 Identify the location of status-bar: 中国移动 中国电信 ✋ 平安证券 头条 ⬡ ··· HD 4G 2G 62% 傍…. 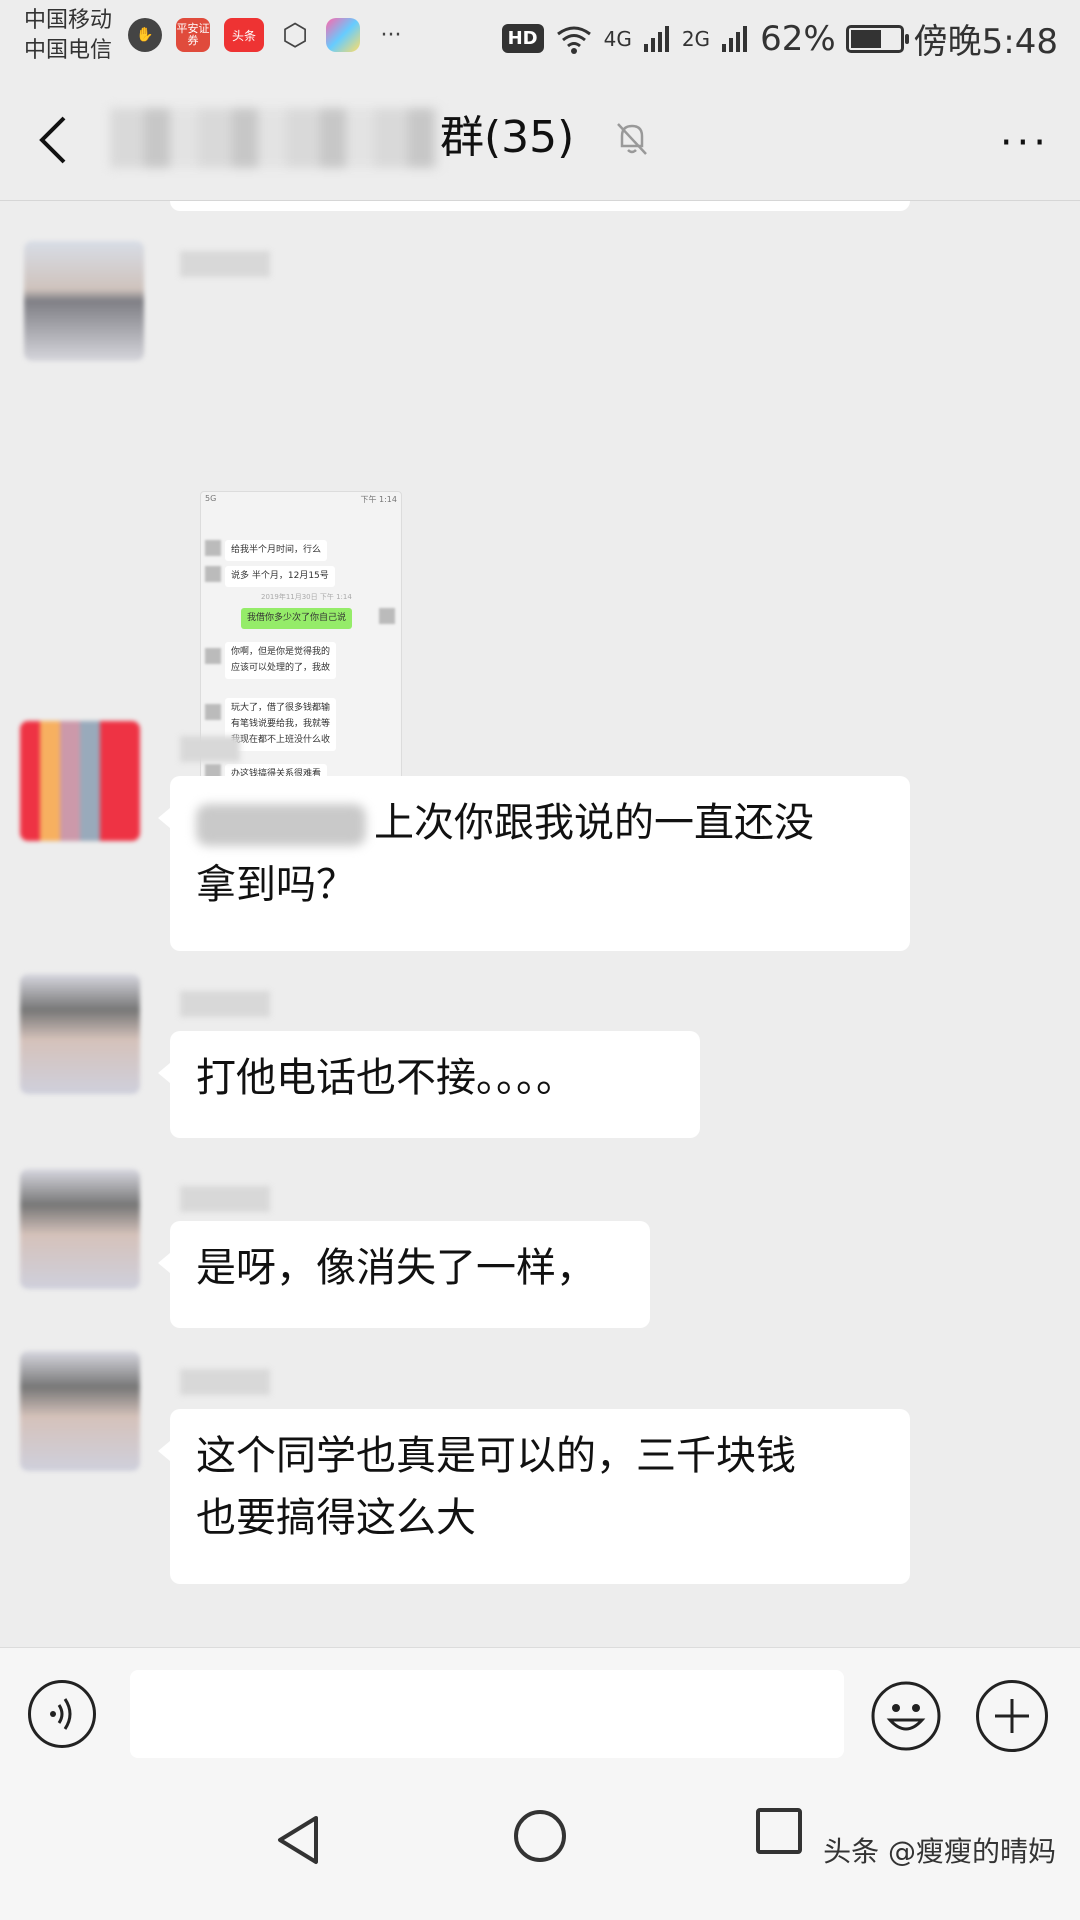
(540, 40).